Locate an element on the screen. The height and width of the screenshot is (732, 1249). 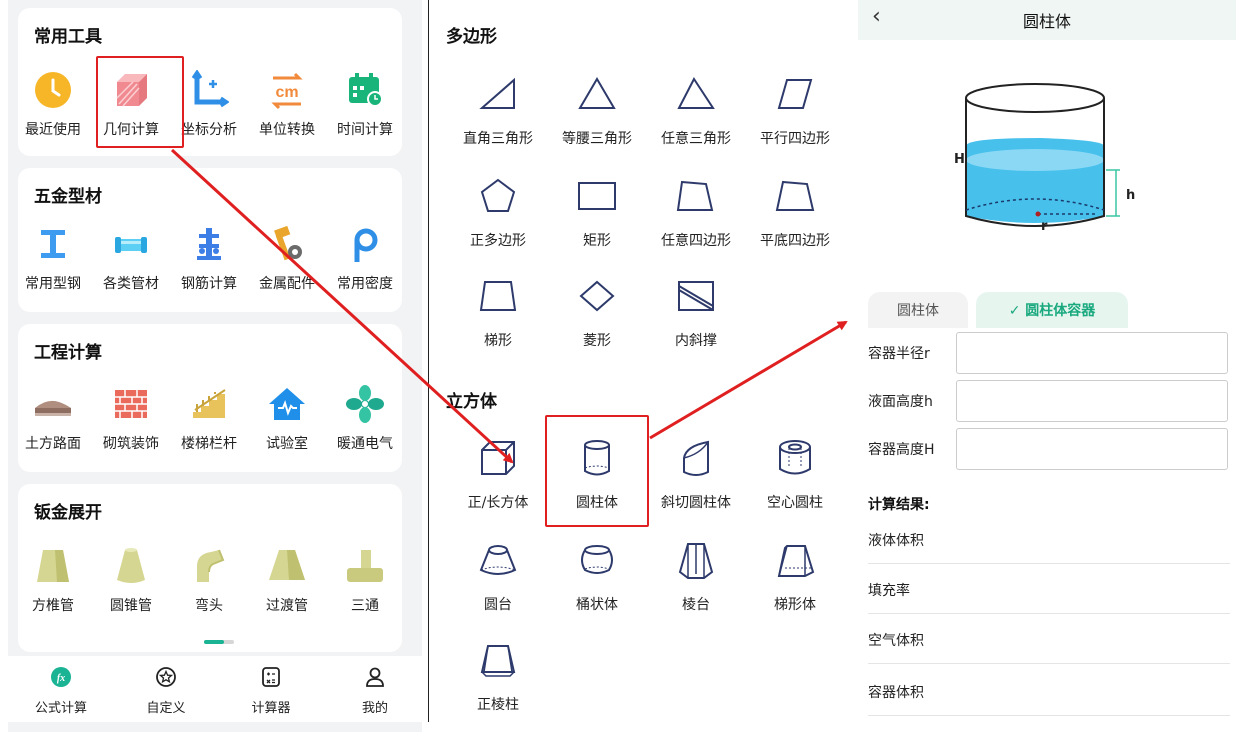
arrow-to-detail is located at coordinates (748, 380).